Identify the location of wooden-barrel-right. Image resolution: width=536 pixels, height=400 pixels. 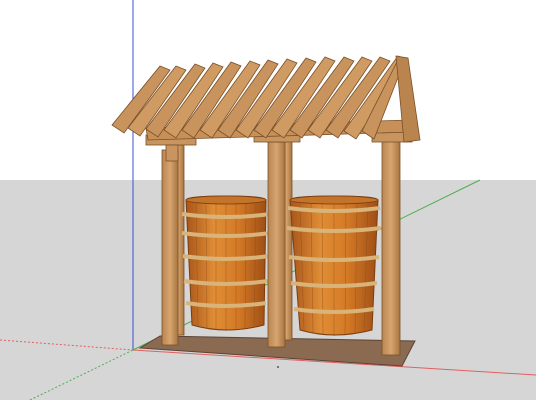
(334, 265).